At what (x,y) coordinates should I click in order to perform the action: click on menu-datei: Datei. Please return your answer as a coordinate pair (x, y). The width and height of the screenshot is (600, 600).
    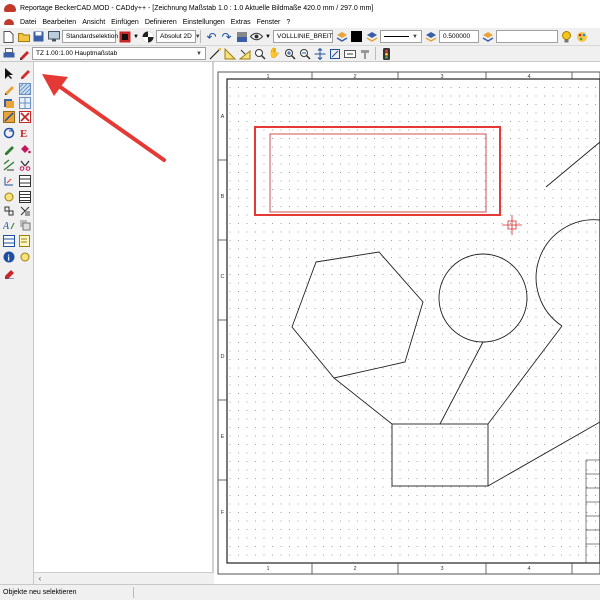
    Looking at the image, I should click on (28, 22).